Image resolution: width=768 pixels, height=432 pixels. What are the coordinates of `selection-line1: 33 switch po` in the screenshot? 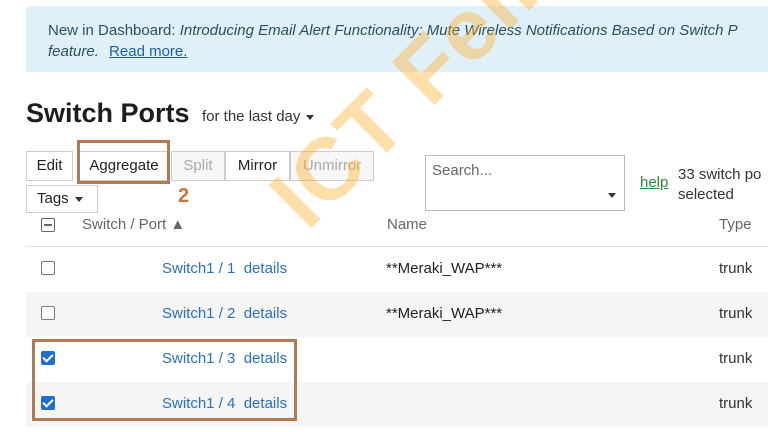 It's located at (720, 174).